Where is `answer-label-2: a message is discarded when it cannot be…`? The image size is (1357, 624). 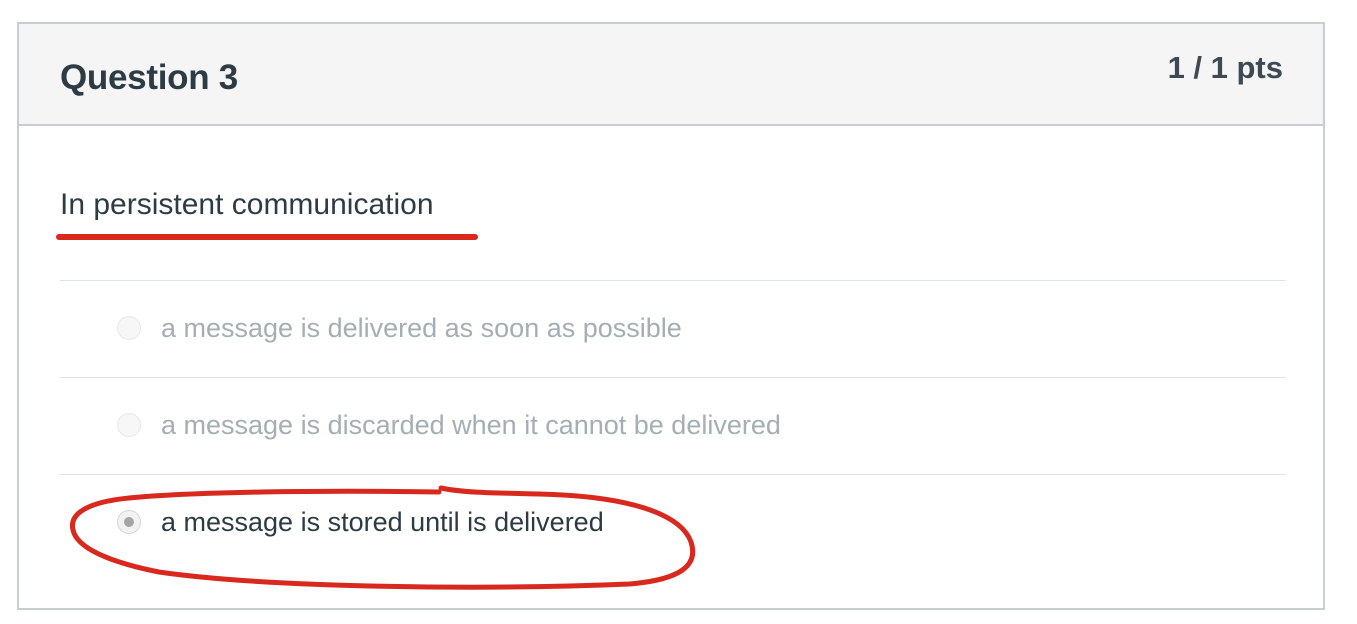 answer-label-2: a message is discarded when it cannot be… is located at coordinates (471, 424).